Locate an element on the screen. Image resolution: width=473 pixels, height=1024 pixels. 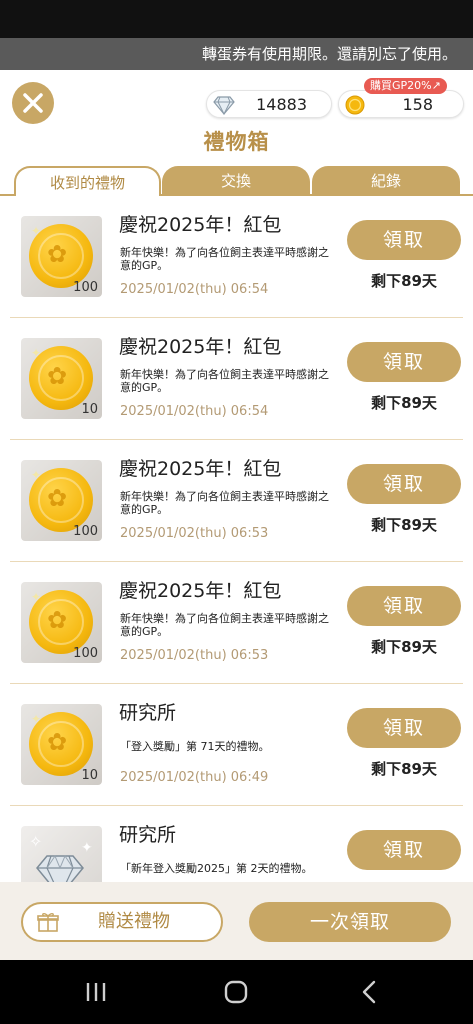
recent-apps-icon is located at coordinates (96, 992).